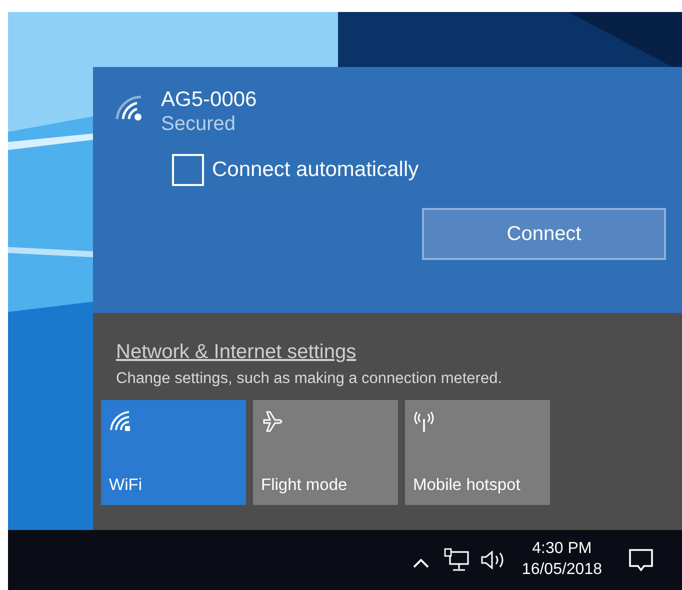 Image resolution: width=682 pixels, height=590 pixels. Describe the element at coordinates (562, 560) in the screenshot. I see `clock: 4:30 PM 16/05/2018` at that location.